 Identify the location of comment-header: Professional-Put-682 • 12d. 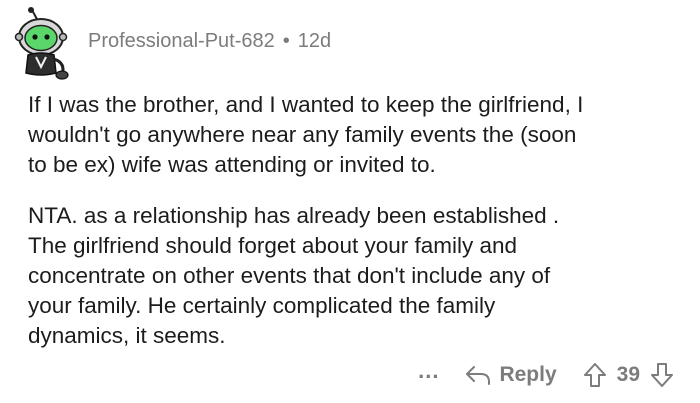
(172, 44).